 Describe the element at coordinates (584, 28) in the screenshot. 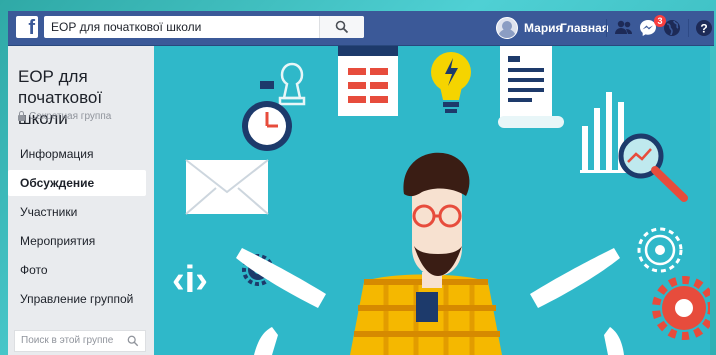

I see `home-link: Главная` at that location.